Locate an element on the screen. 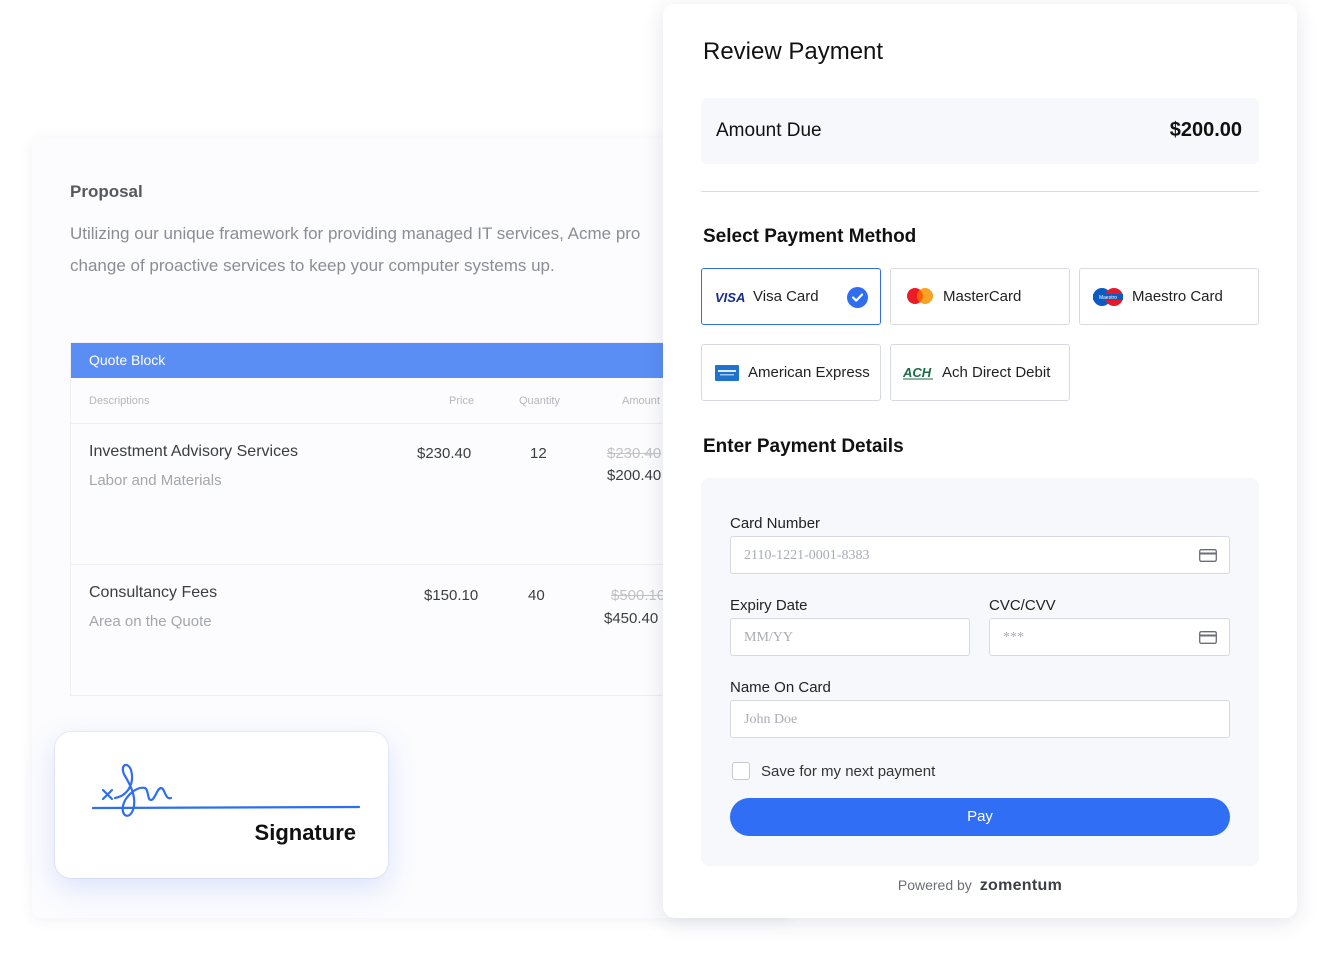 The width and height of the screenshot is (1317, 970). row-old-amount: $500.10 is located at coordinates (638, 595).